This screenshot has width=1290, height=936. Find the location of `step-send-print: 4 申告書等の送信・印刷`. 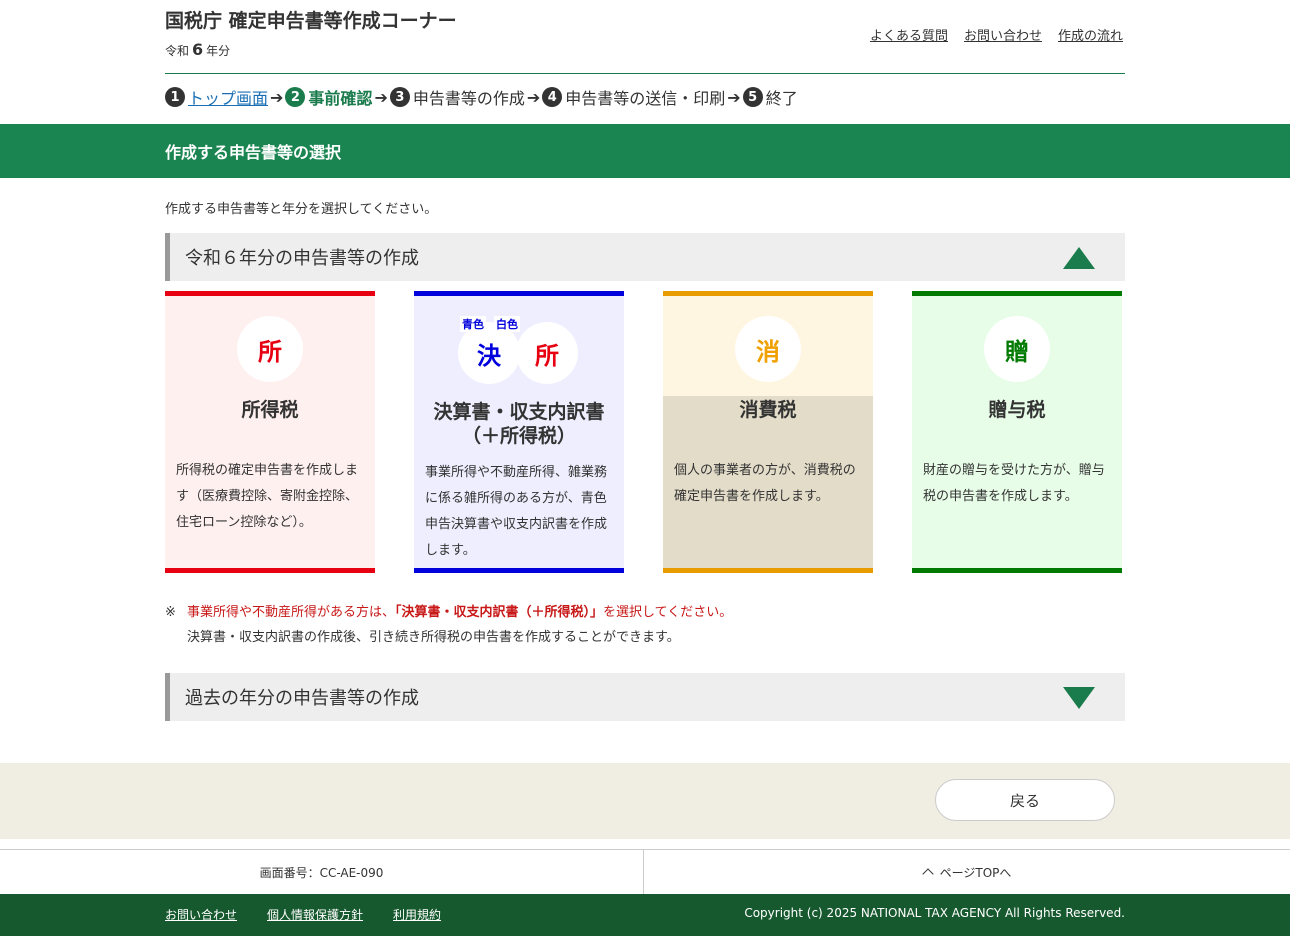

step-send-print: 4 申告書等の送信・印刷 is located at coordinates (633, 97).